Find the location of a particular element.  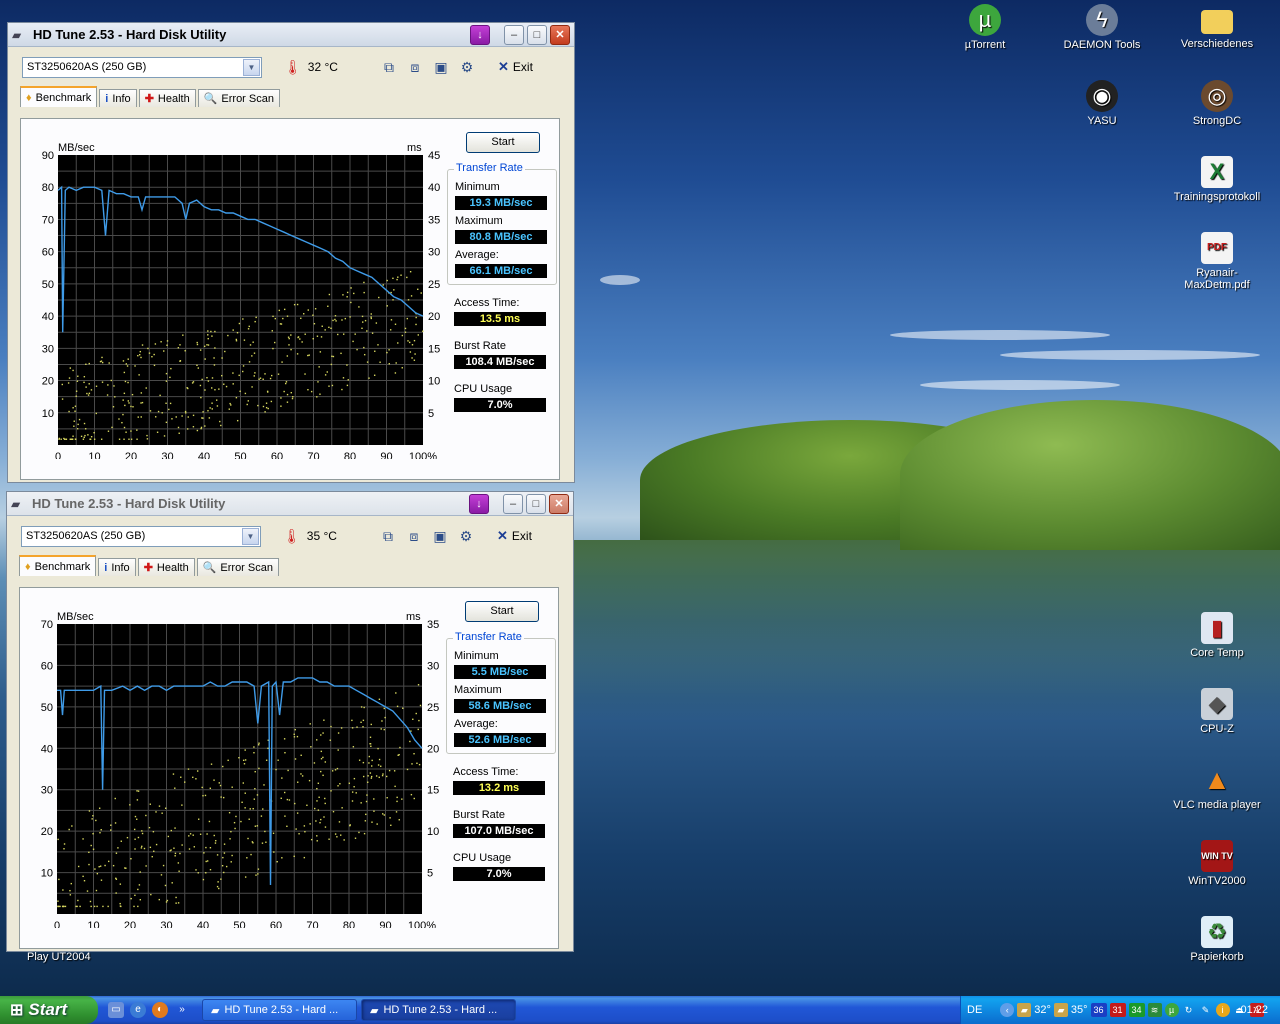

burst-rate-block: Burst Rate 108.4 MB/sec is located at coordinates (503, 354).